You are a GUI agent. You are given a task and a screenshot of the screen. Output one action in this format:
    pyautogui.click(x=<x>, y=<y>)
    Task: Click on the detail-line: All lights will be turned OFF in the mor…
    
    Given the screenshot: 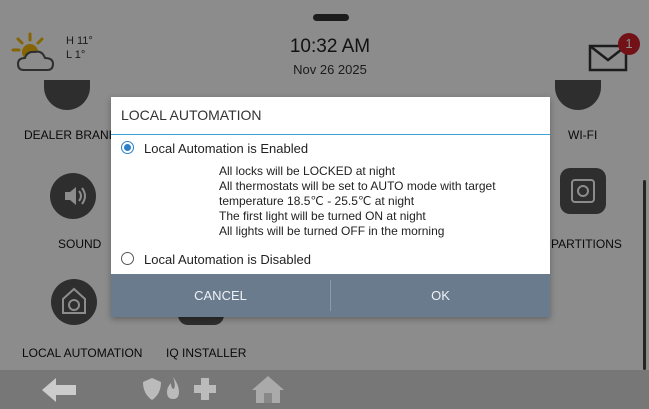 What is the action you would take?
    pyautogui.click(x=332, y=231)
    